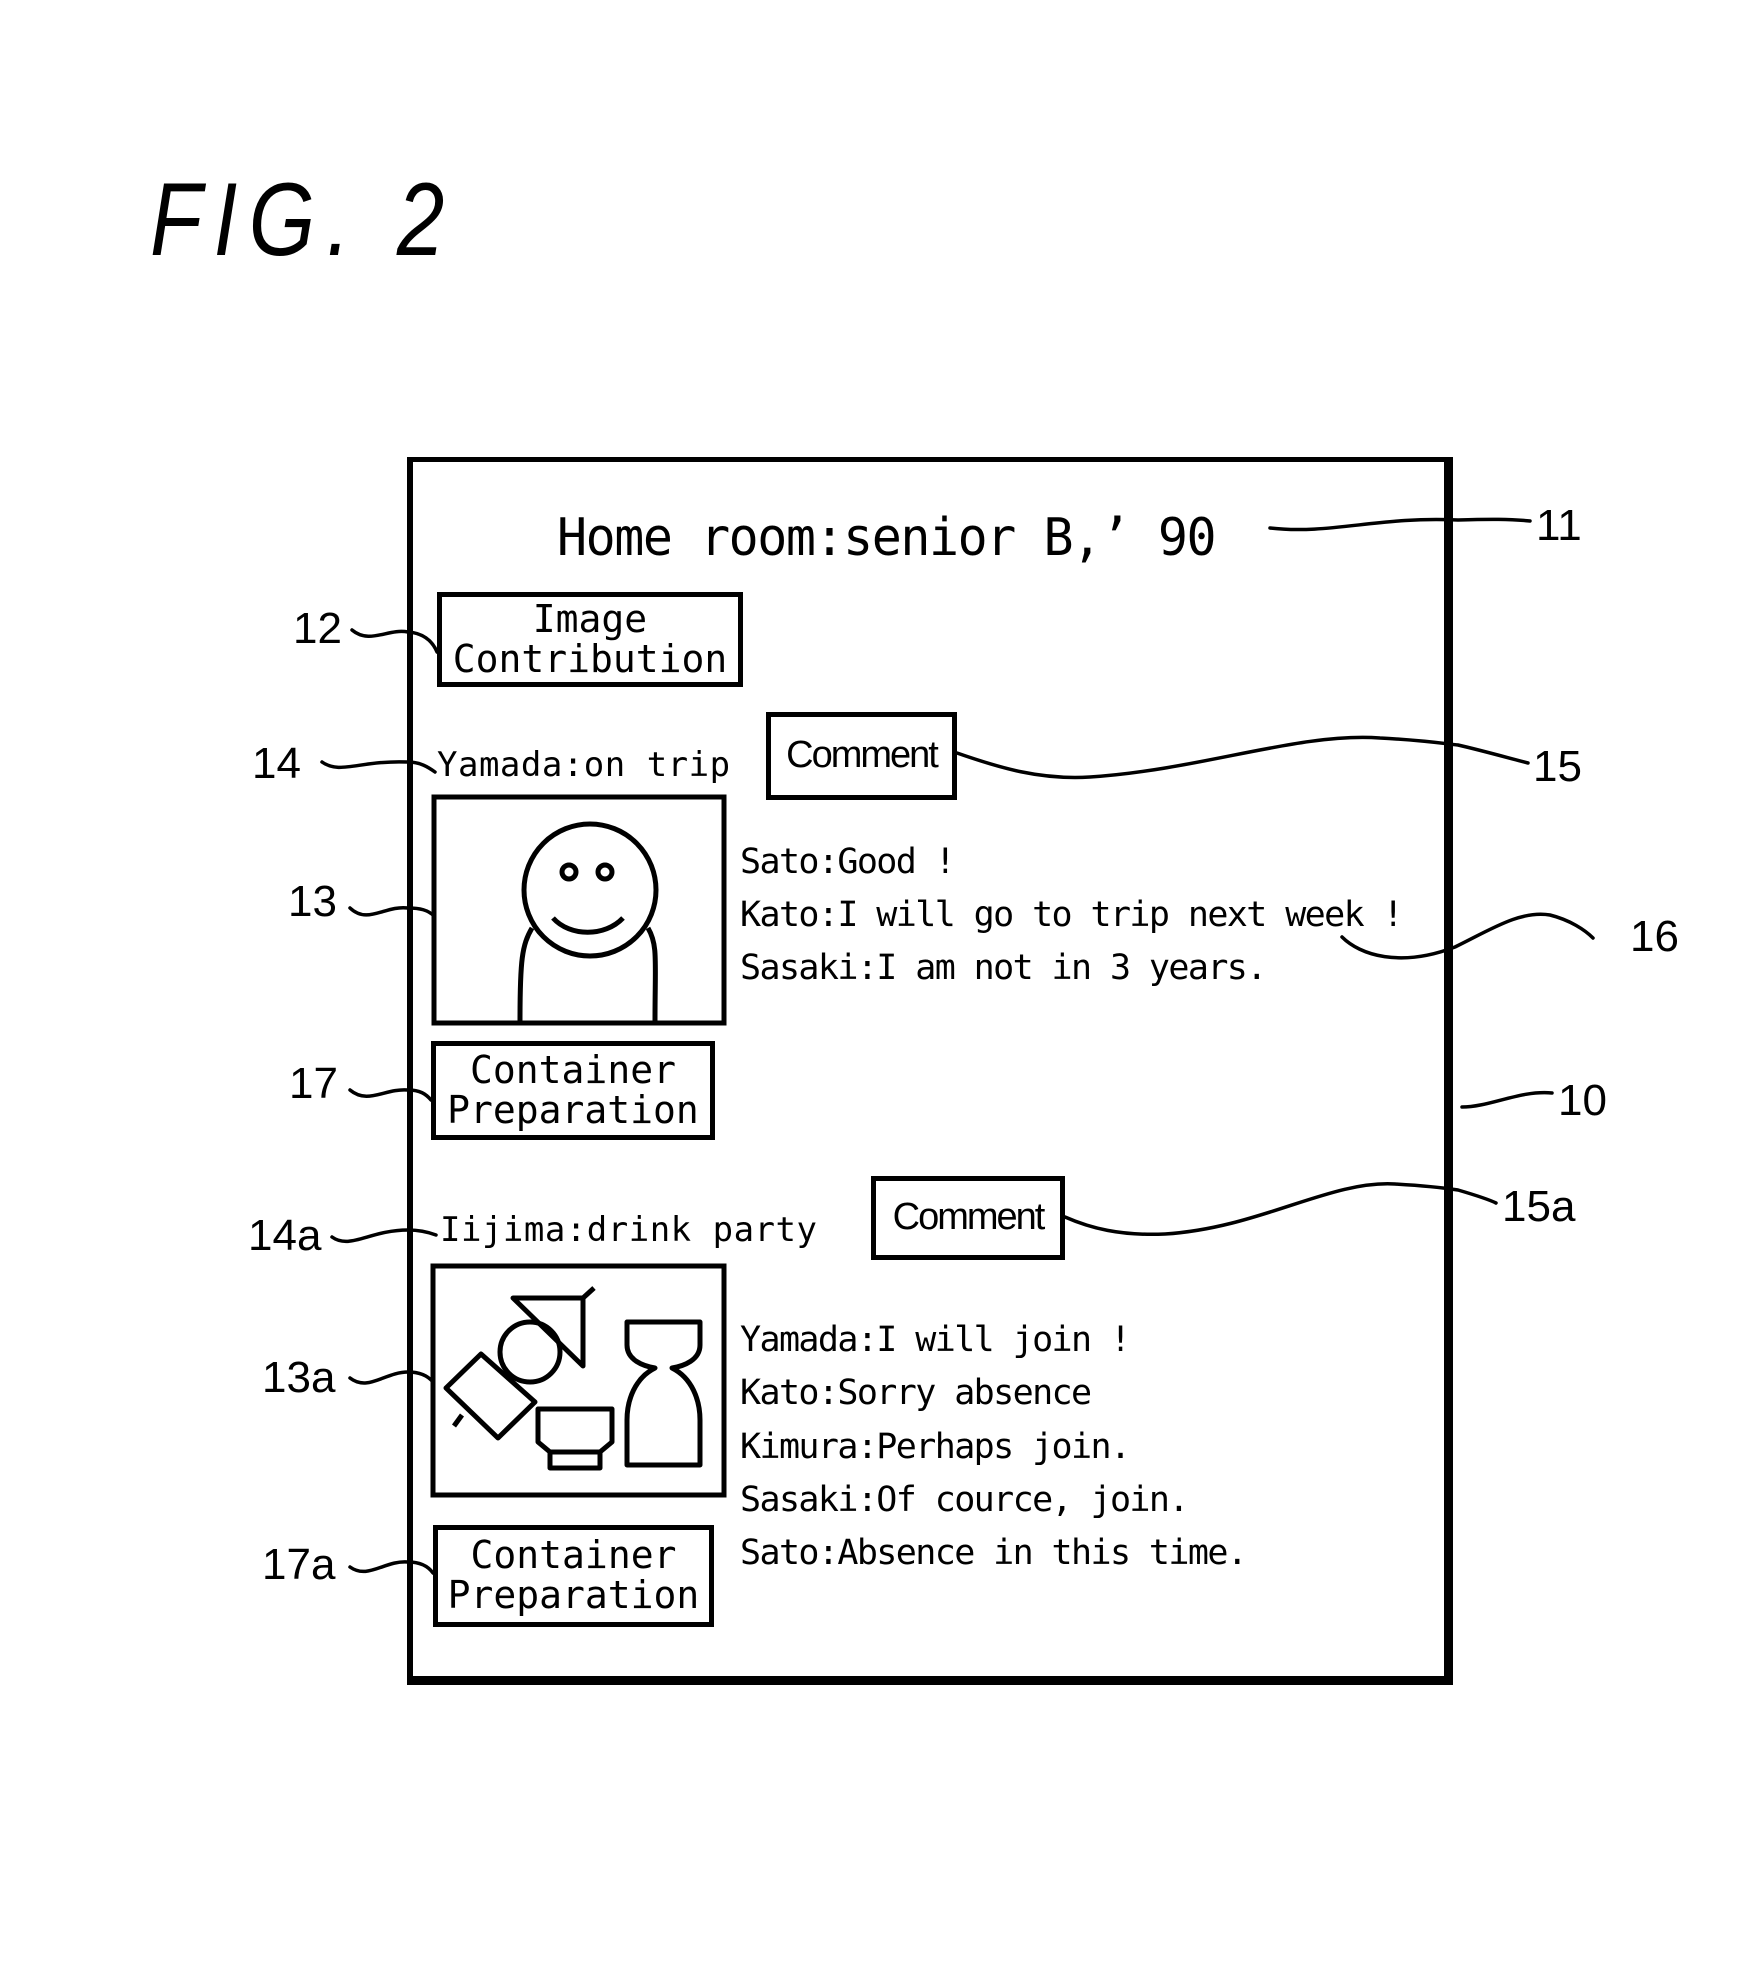 The width and height of the screenshot is (1753, 1969). What do you see at coordinates (312, 901) in the screenshot?
I see `ref-numeral-13: 13` at bounding box center [312, 901].